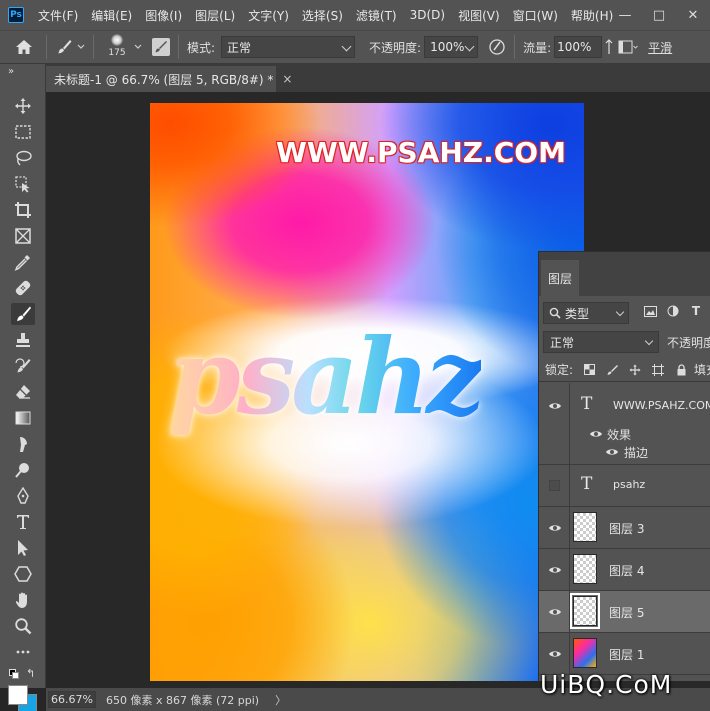 This screenshot has height=711, width=710. I want to click on history-brush-tool, so click(23, 366).